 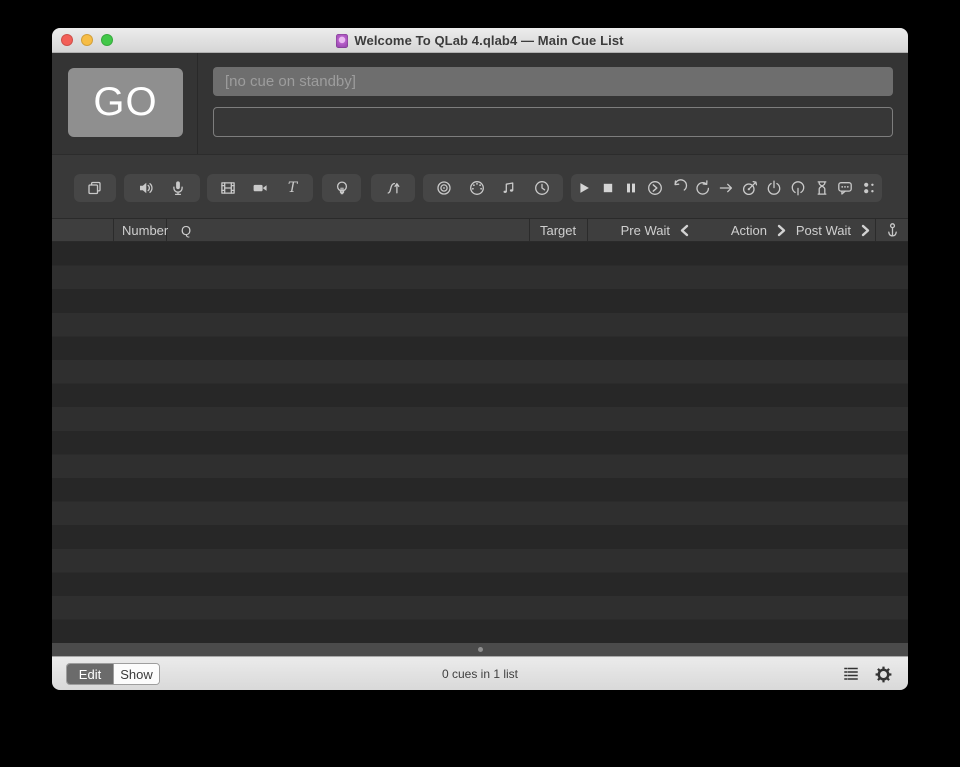 I want to click on power-off-icon, so click(x=798, y=188).